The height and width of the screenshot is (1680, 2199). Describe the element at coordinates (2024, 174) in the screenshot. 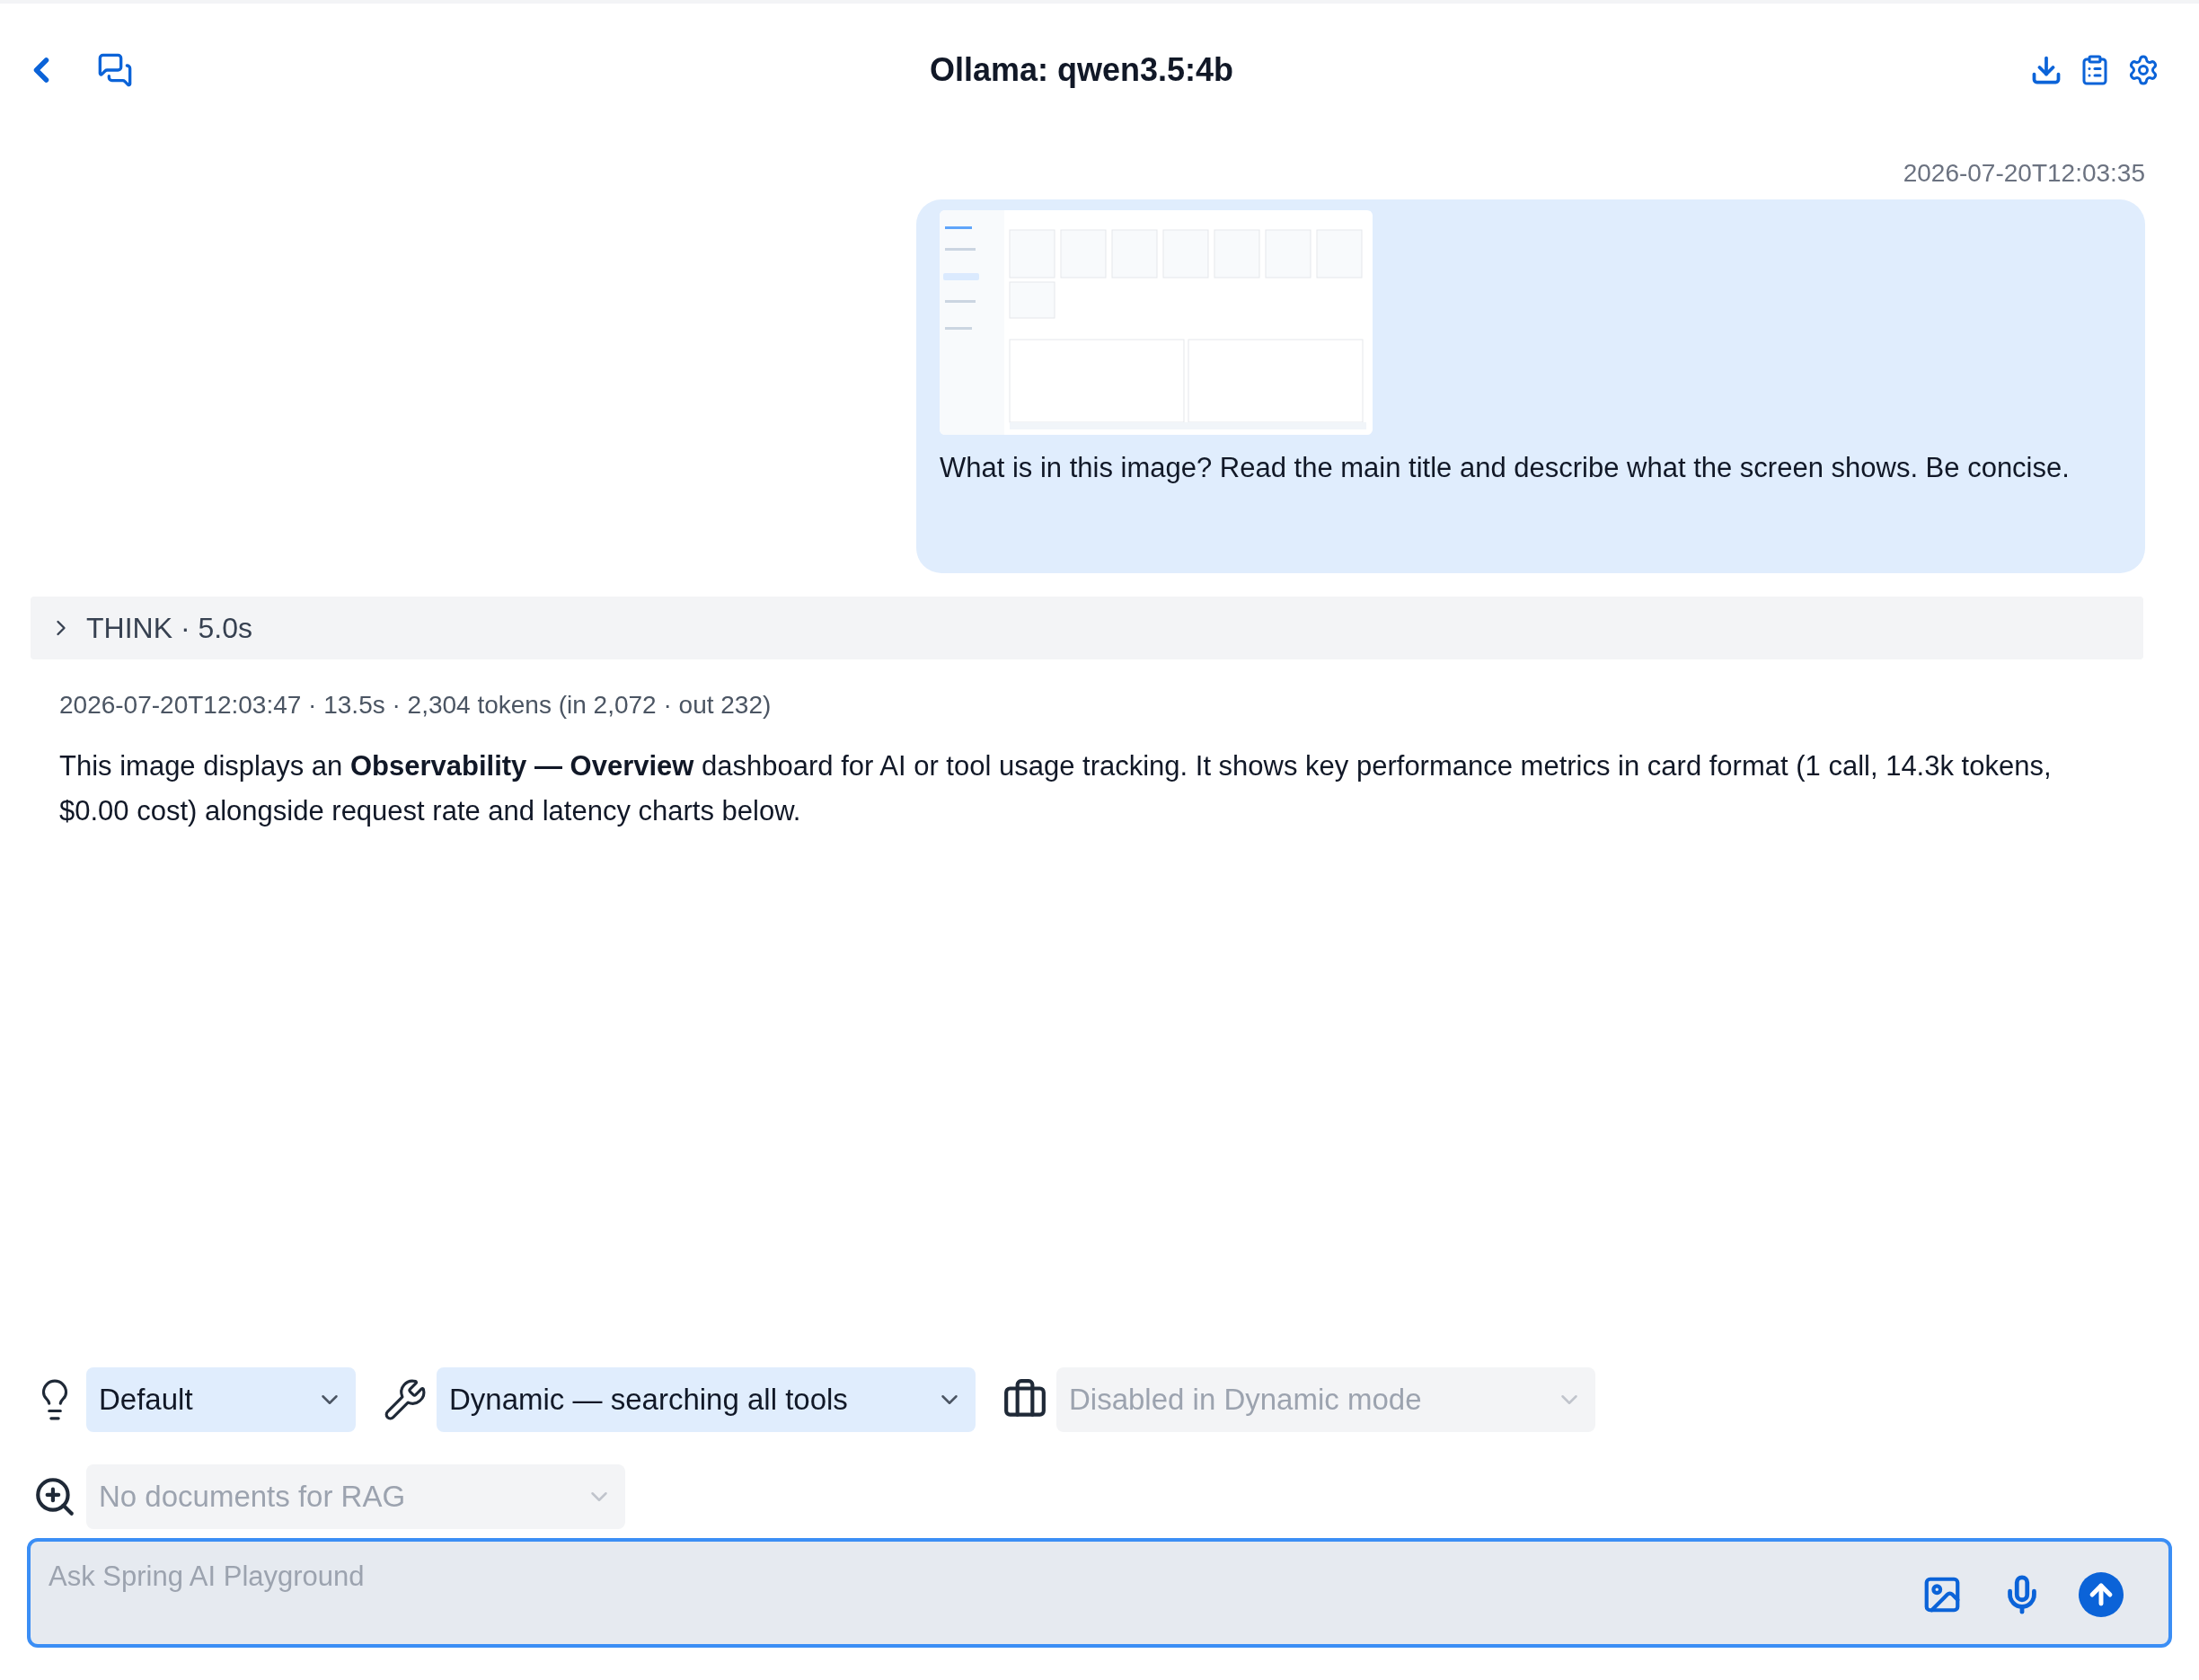

I see `message-timestamp: 2026-07-20T12:03:35` at that location.